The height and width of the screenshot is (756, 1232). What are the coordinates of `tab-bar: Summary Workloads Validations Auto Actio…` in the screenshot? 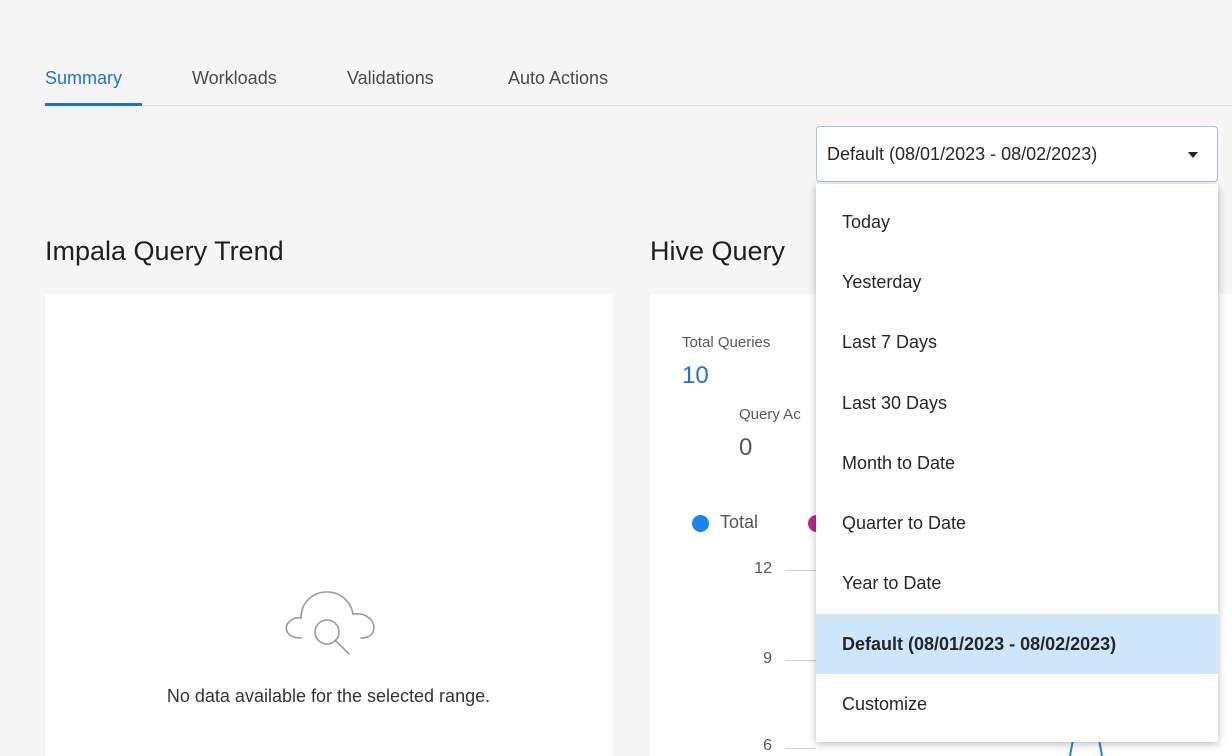 It's located at (638, 83).